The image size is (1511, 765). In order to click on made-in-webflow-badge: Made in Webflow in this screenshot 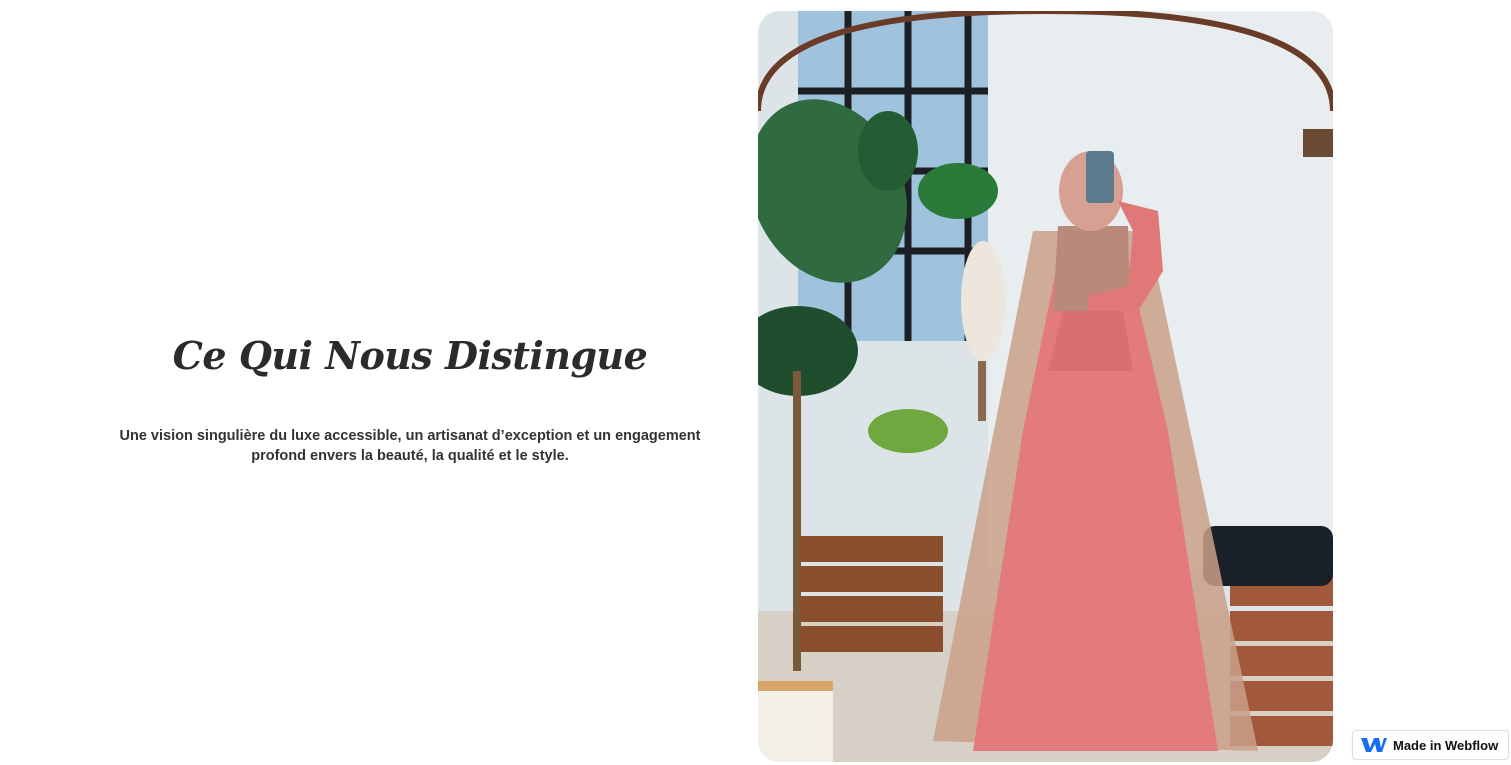, I will do `click(1430, 745)`.